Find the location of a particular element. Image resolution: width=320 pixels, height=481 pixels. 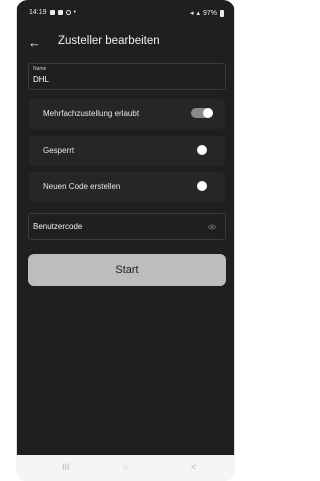

benutzercode-field: Benutzercode is located at coordinates (127, 226).